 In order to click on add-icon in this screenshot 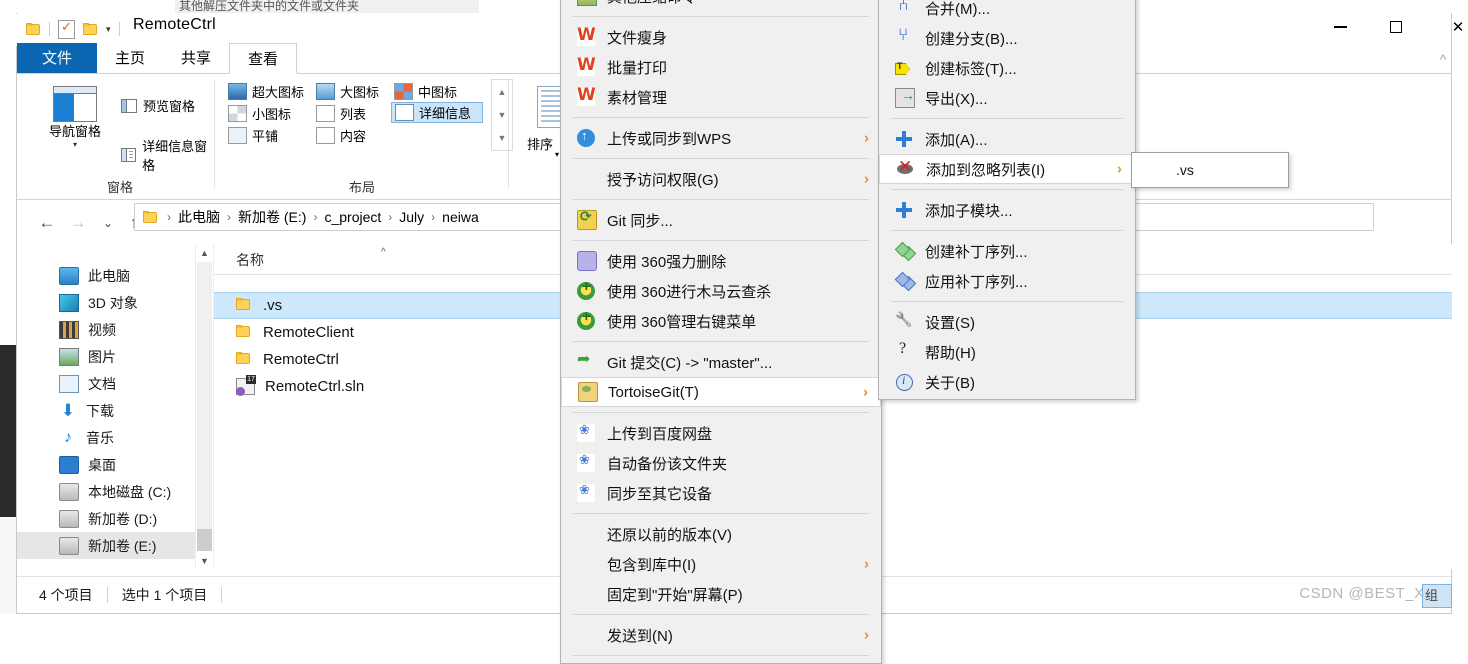, I will do `click(904, 210)`.